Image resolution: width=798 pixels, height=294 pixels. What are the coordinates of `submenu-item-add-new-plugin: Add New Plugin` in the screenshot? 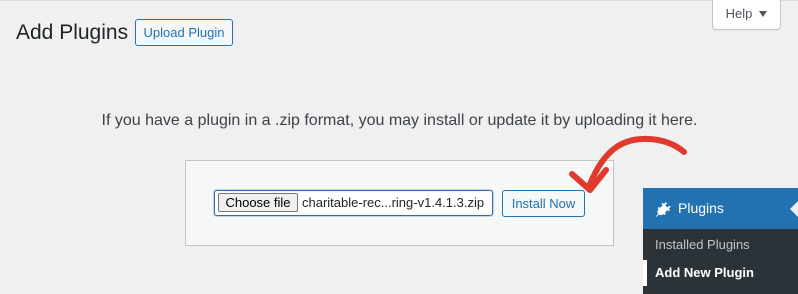 It's located at (704, 273).